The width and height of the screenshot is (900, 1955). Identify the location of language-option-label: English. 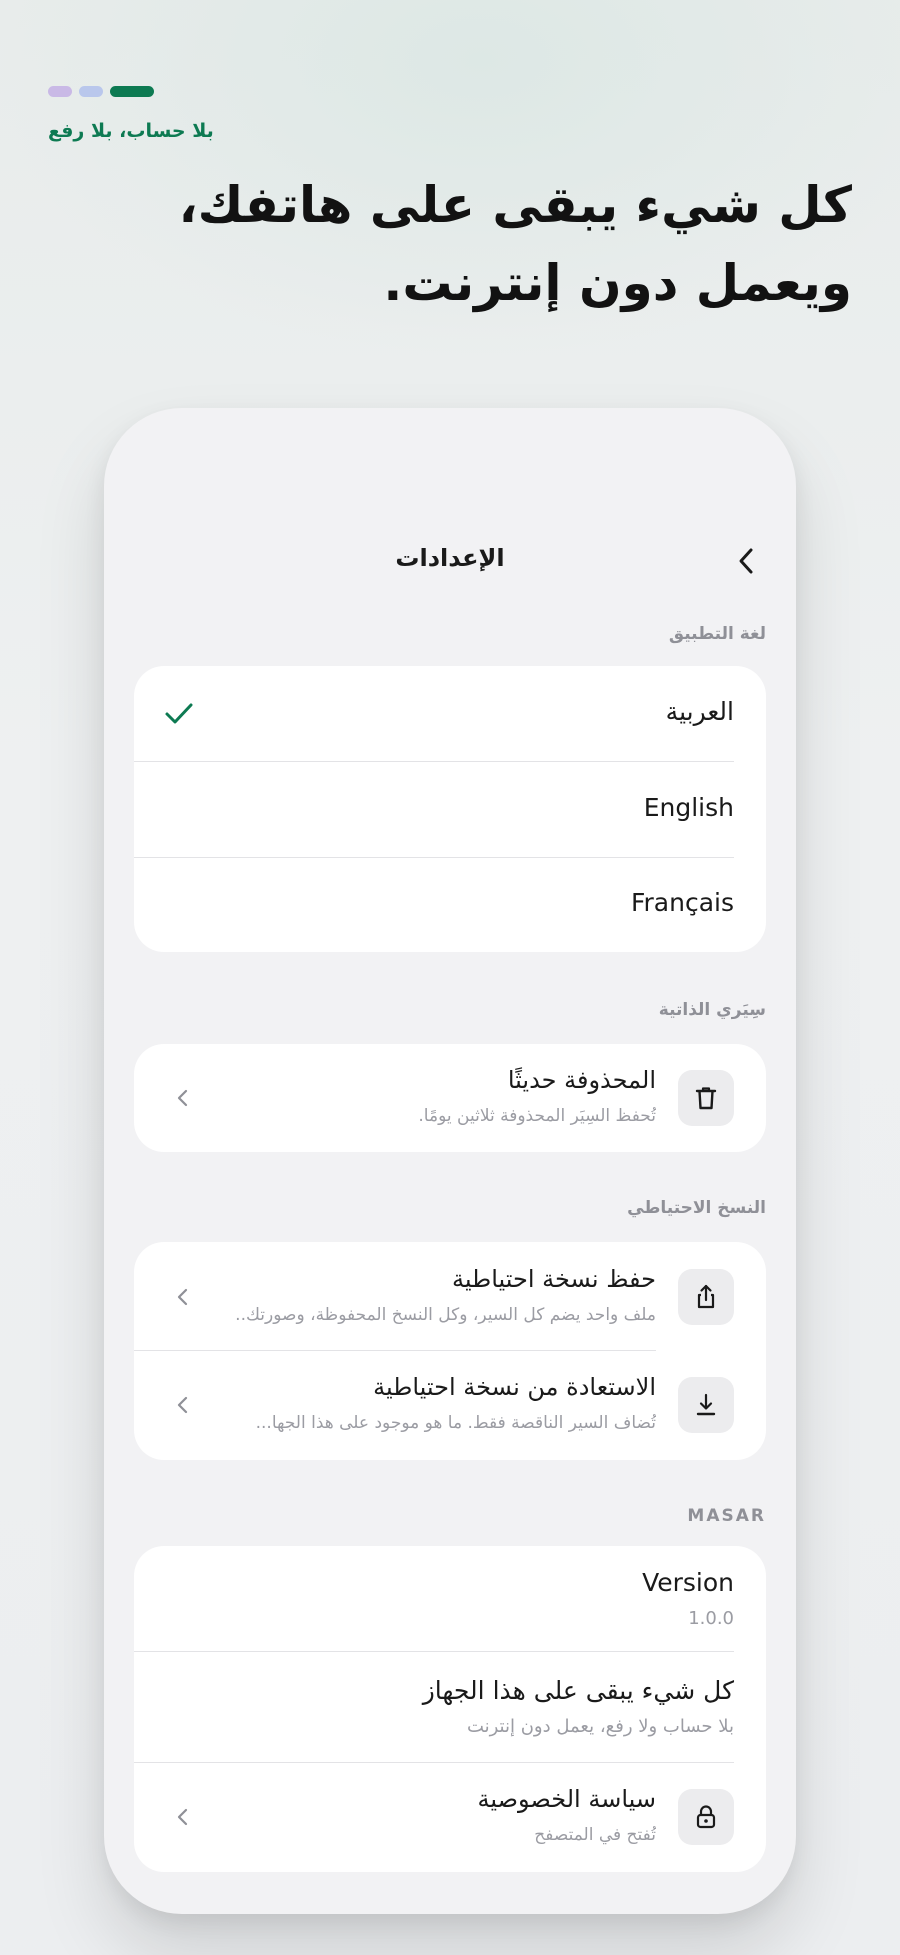
(688, 807).